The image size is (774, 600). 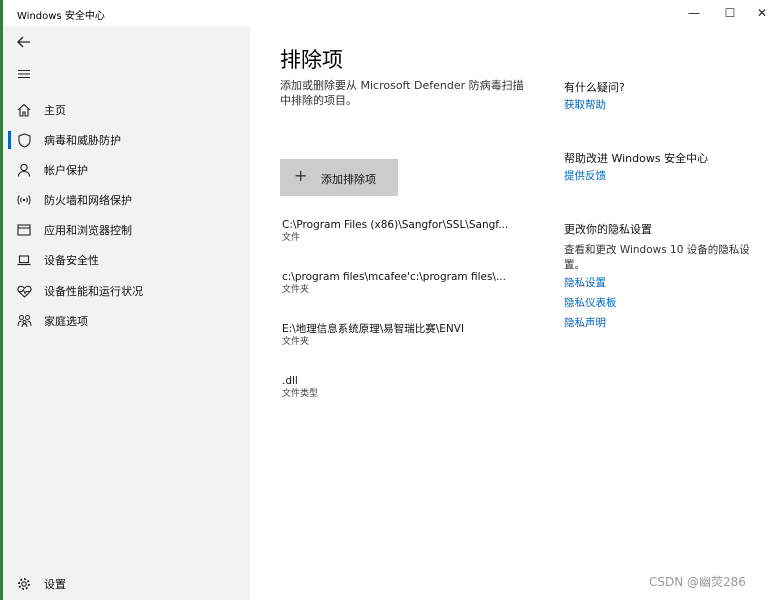 What do you see at coordinates (126, 110) in the screenshot?
I see `sidebar-item-home: 主页` at bounding box center [126, 110].